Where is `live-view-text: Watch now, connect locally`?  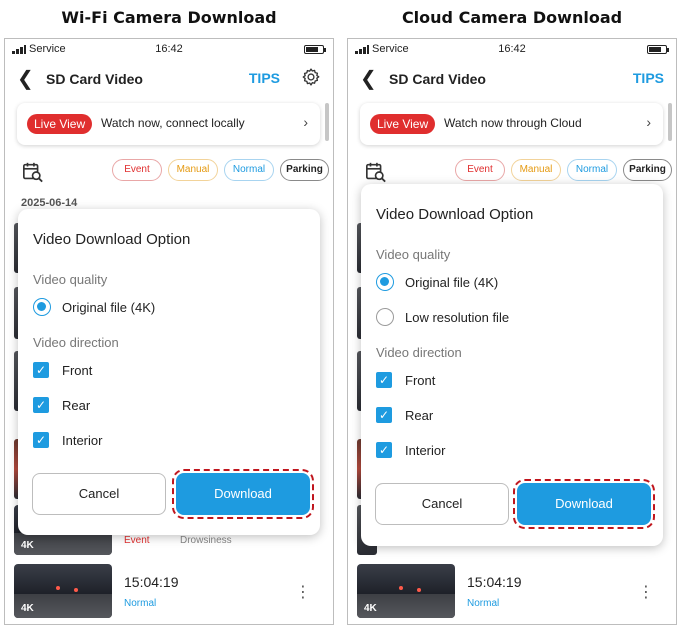
live-view-text: Watch now, connect locally is located at coordinates (173, 123).